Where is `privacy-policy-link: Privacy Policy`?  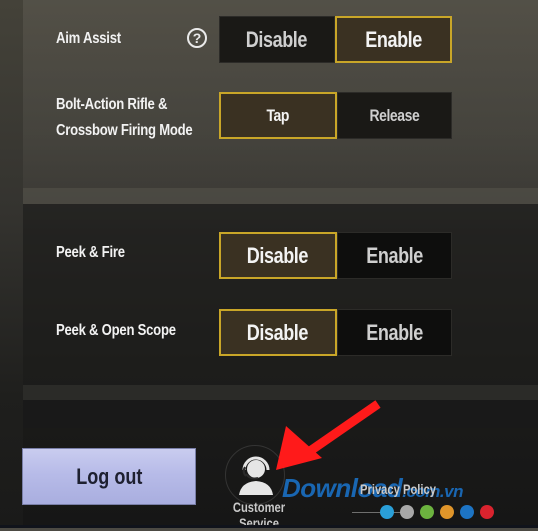
privacy-policy-link: Privacy Policy is located at coordinates (398, 489).